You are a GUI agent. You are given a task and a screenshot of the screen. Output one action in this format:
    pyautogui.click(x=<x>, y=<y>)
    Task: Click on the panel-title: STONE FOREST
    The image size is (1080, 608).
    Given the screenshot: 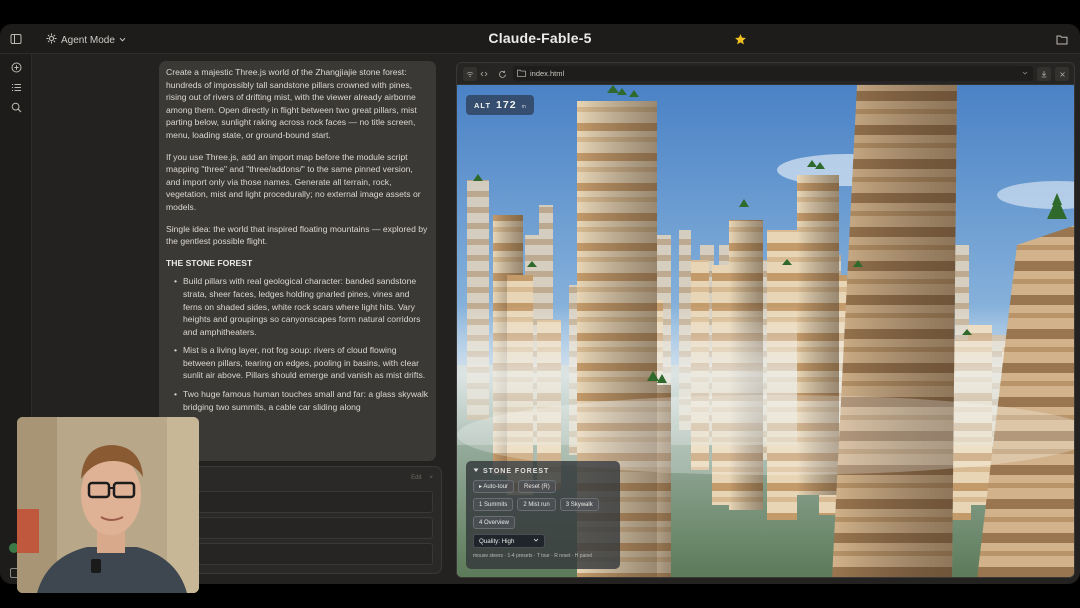 What is the action you would take?
    pyautogui.click(x=516, y=471)
    